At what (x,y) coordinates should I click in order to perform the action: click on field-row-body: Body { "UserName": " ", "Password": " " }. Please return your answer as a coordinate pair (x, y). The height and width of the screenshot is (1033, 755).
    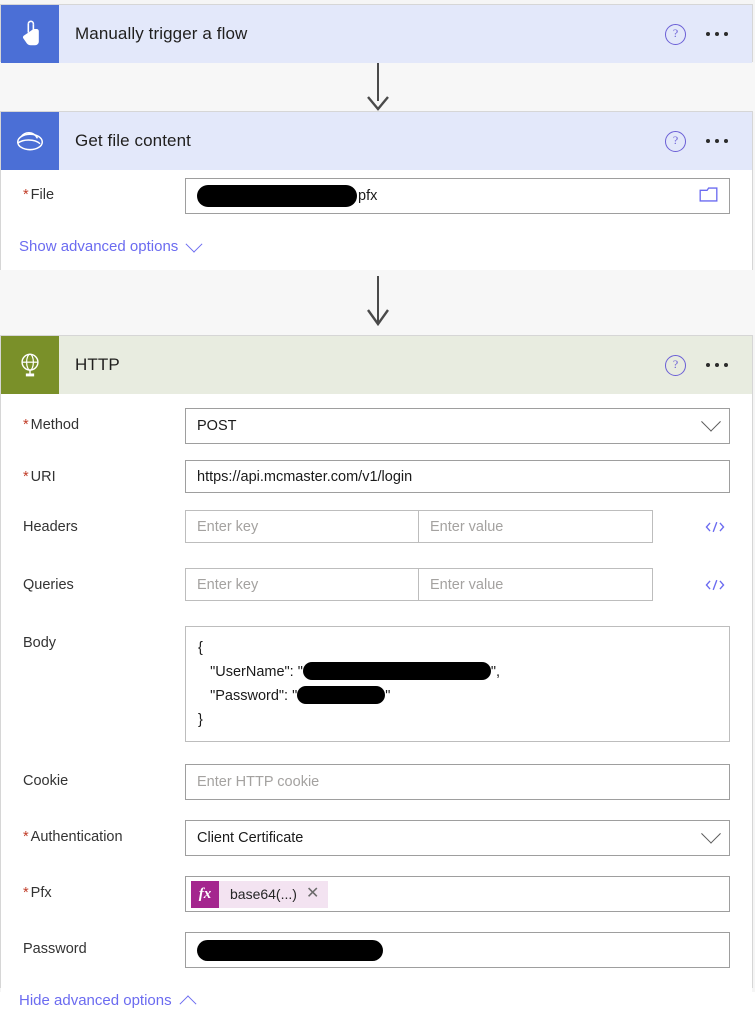
    Looking at the image, I should click on (376, 680).